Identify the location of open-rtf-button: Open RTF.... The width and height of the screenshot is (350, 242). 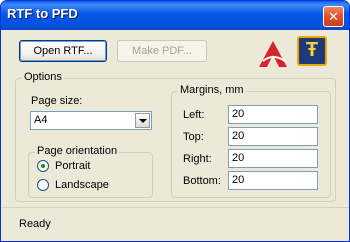
(63, 51).